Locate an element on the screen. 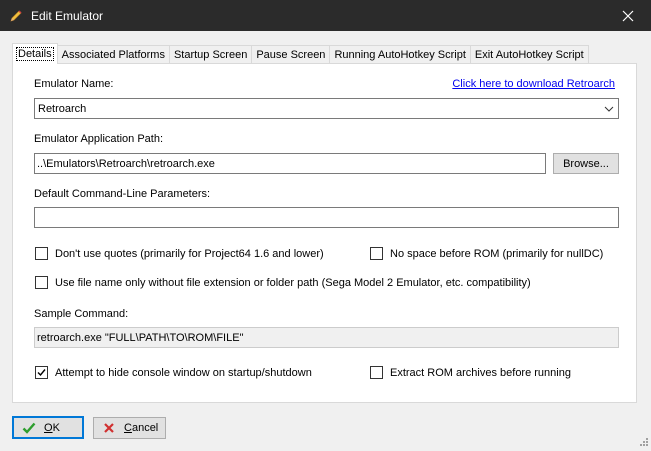  window-title: Edit Emulator is located at coordinates (67, 15).